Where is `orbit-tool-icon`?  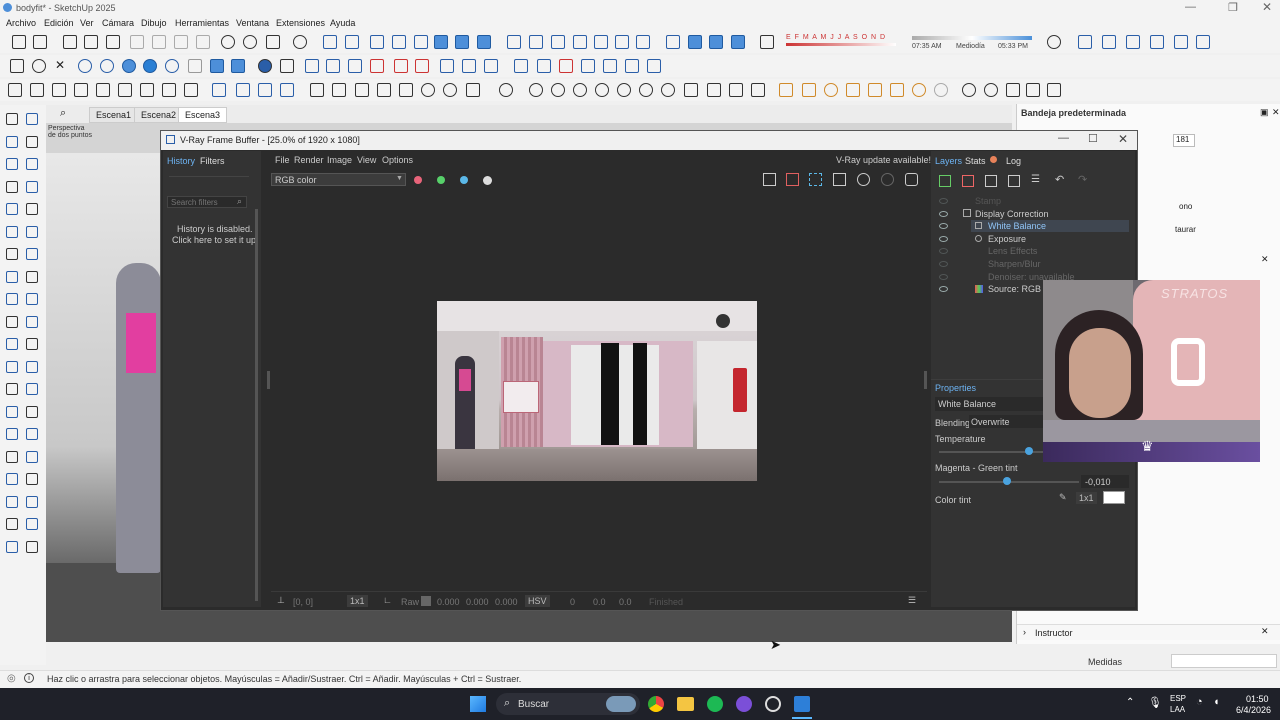
orbit-tool-icon is located at coordinates (12, 344).